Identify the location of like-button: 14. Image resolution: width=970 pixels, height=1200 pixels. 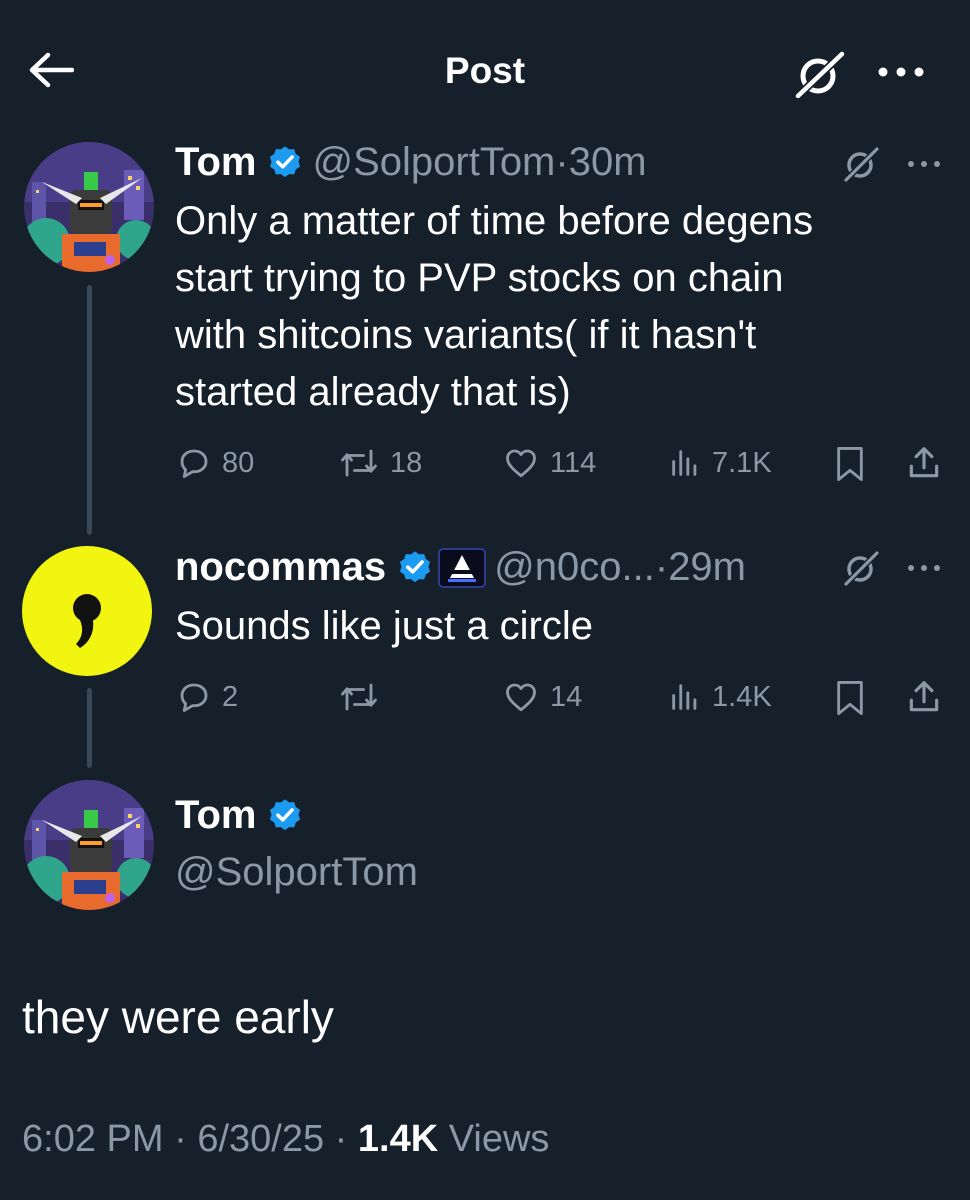
(542, 697).